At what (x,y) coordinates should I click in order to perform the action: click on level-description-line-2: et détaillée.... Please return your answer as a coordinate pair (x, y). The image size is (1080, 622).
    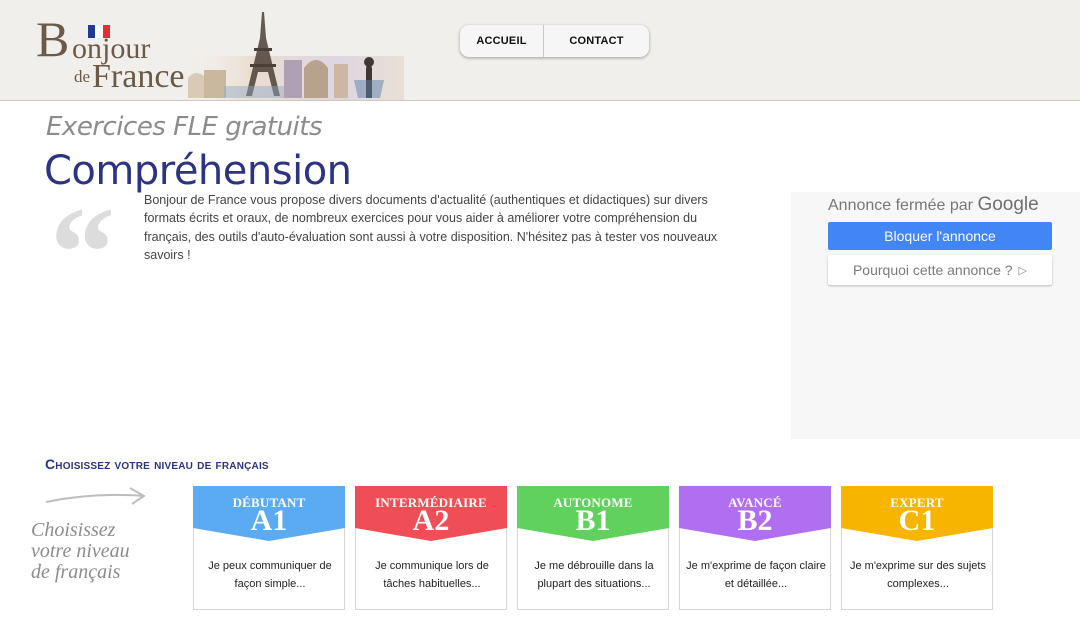
    Looking at the image, I should click on (756, 584).